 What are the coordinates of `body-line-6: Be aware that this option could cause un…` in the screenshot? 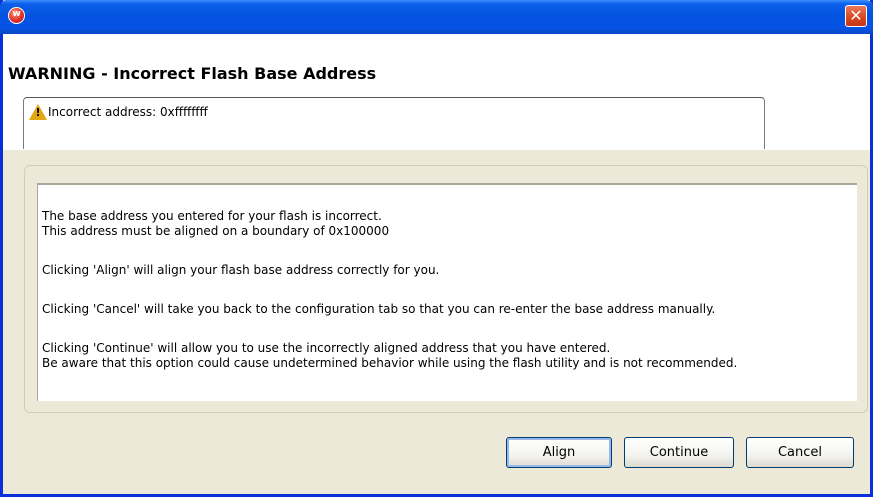 It's located at (390, 363).